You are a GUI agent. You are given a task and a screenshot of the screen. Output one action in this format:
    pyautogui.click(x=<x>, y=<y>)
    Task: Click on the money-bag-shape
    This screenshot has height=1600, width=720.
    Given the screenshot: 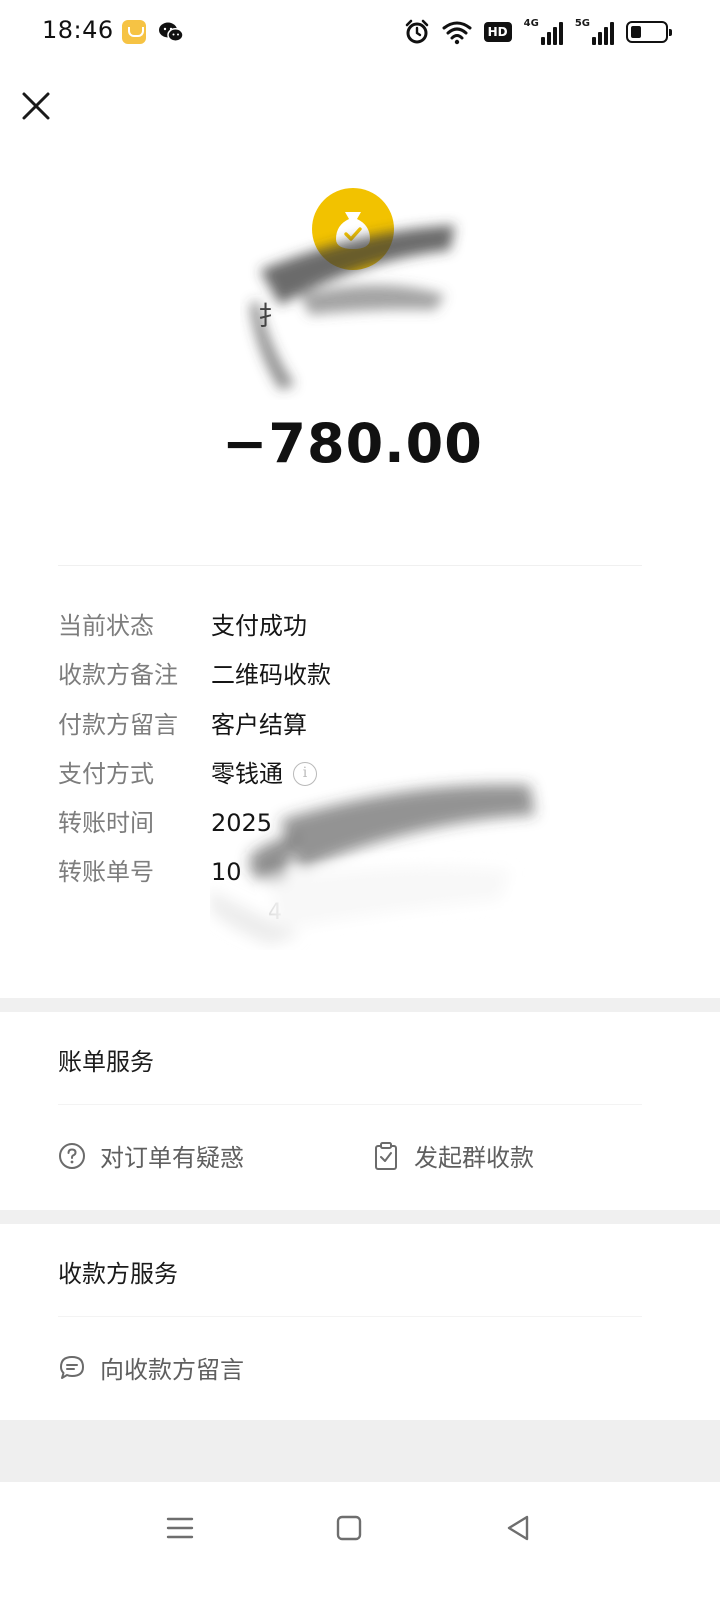 What is the action you would take?
    pyautogui.click(x=353, y=230)
    